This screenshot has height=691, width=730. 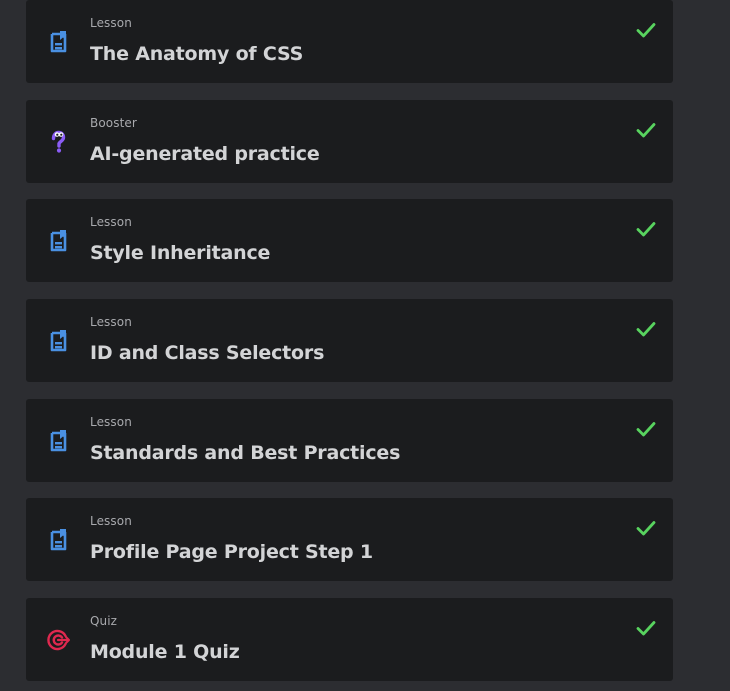 What do you see at coordinates (165, 652) in the screenshot?
I see `item-title: Module 1 Quiz` at bounding box center [165, 652].